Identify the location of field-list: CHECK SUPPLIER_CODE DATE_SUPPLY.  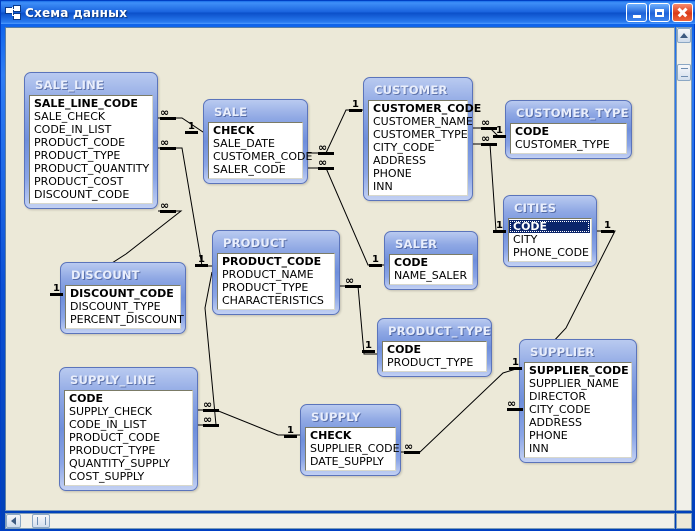
(352, 449).